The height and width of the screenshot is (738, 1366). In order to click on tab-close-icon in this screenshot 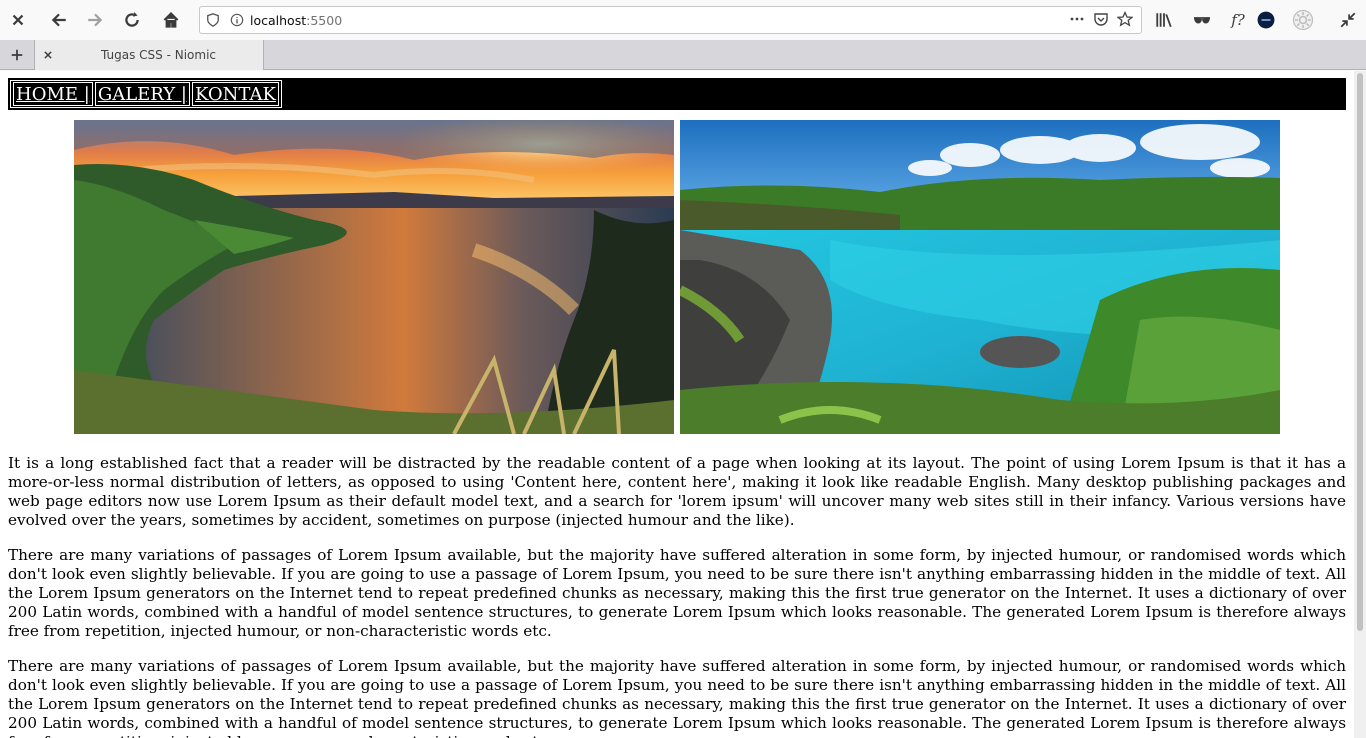, I will do `click(48, 55)`.